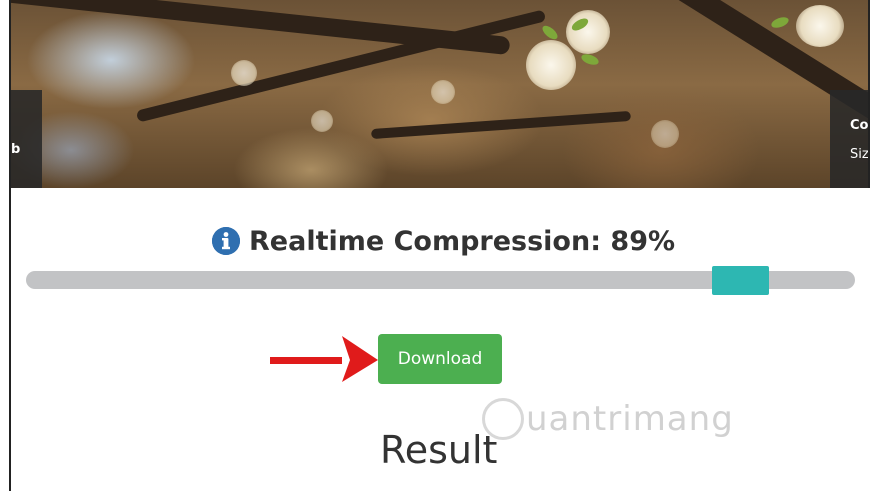 Image resolution: width=870 pixels, height=491 pixels. I want to click on image-info-panel-right: Co Siz, so click(849, 139).